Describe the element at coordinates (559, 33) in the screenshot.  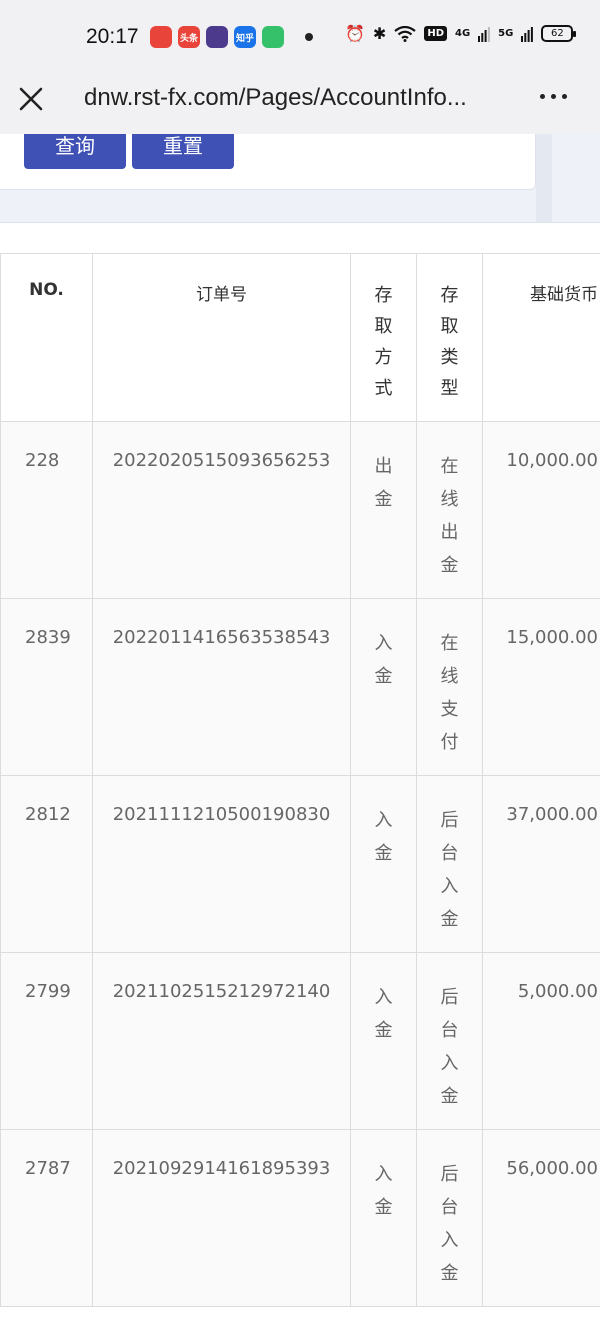
I see `battery-icon: 62` at that location.